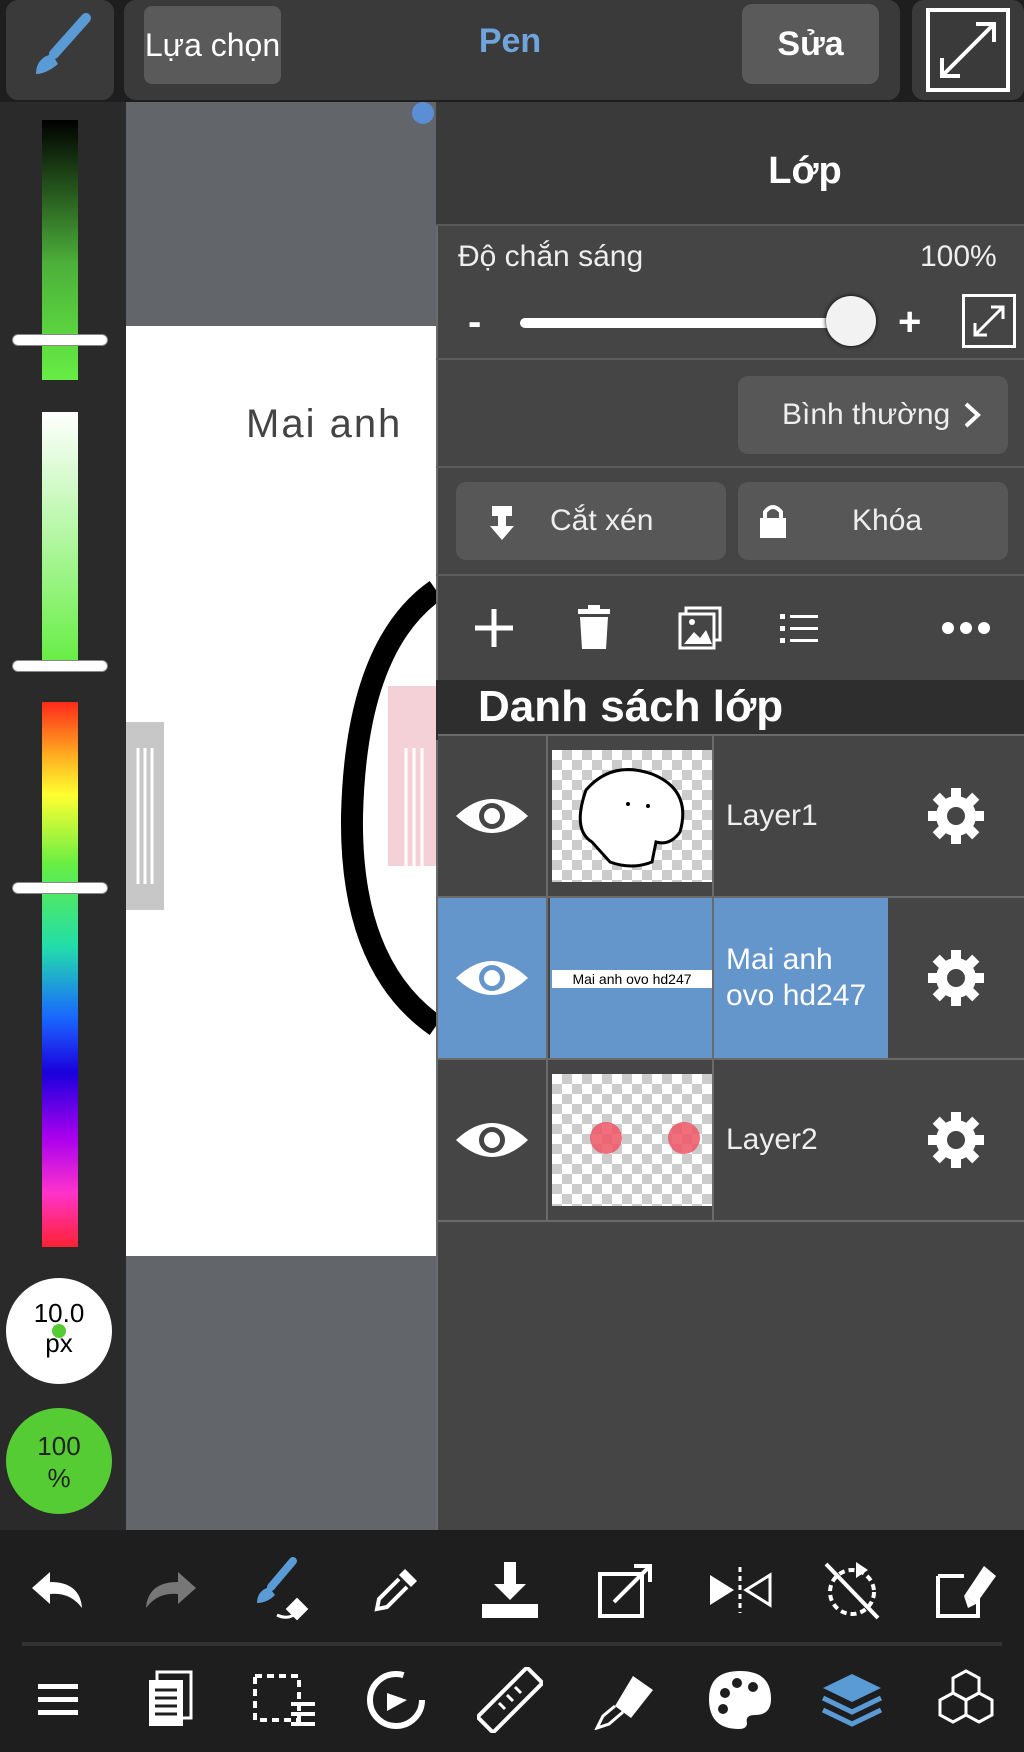 This screenshot has width=1024, height=1752. Describe the element at coordinates (63, 43) in the screenshot. I see `brush-icon` at that location.